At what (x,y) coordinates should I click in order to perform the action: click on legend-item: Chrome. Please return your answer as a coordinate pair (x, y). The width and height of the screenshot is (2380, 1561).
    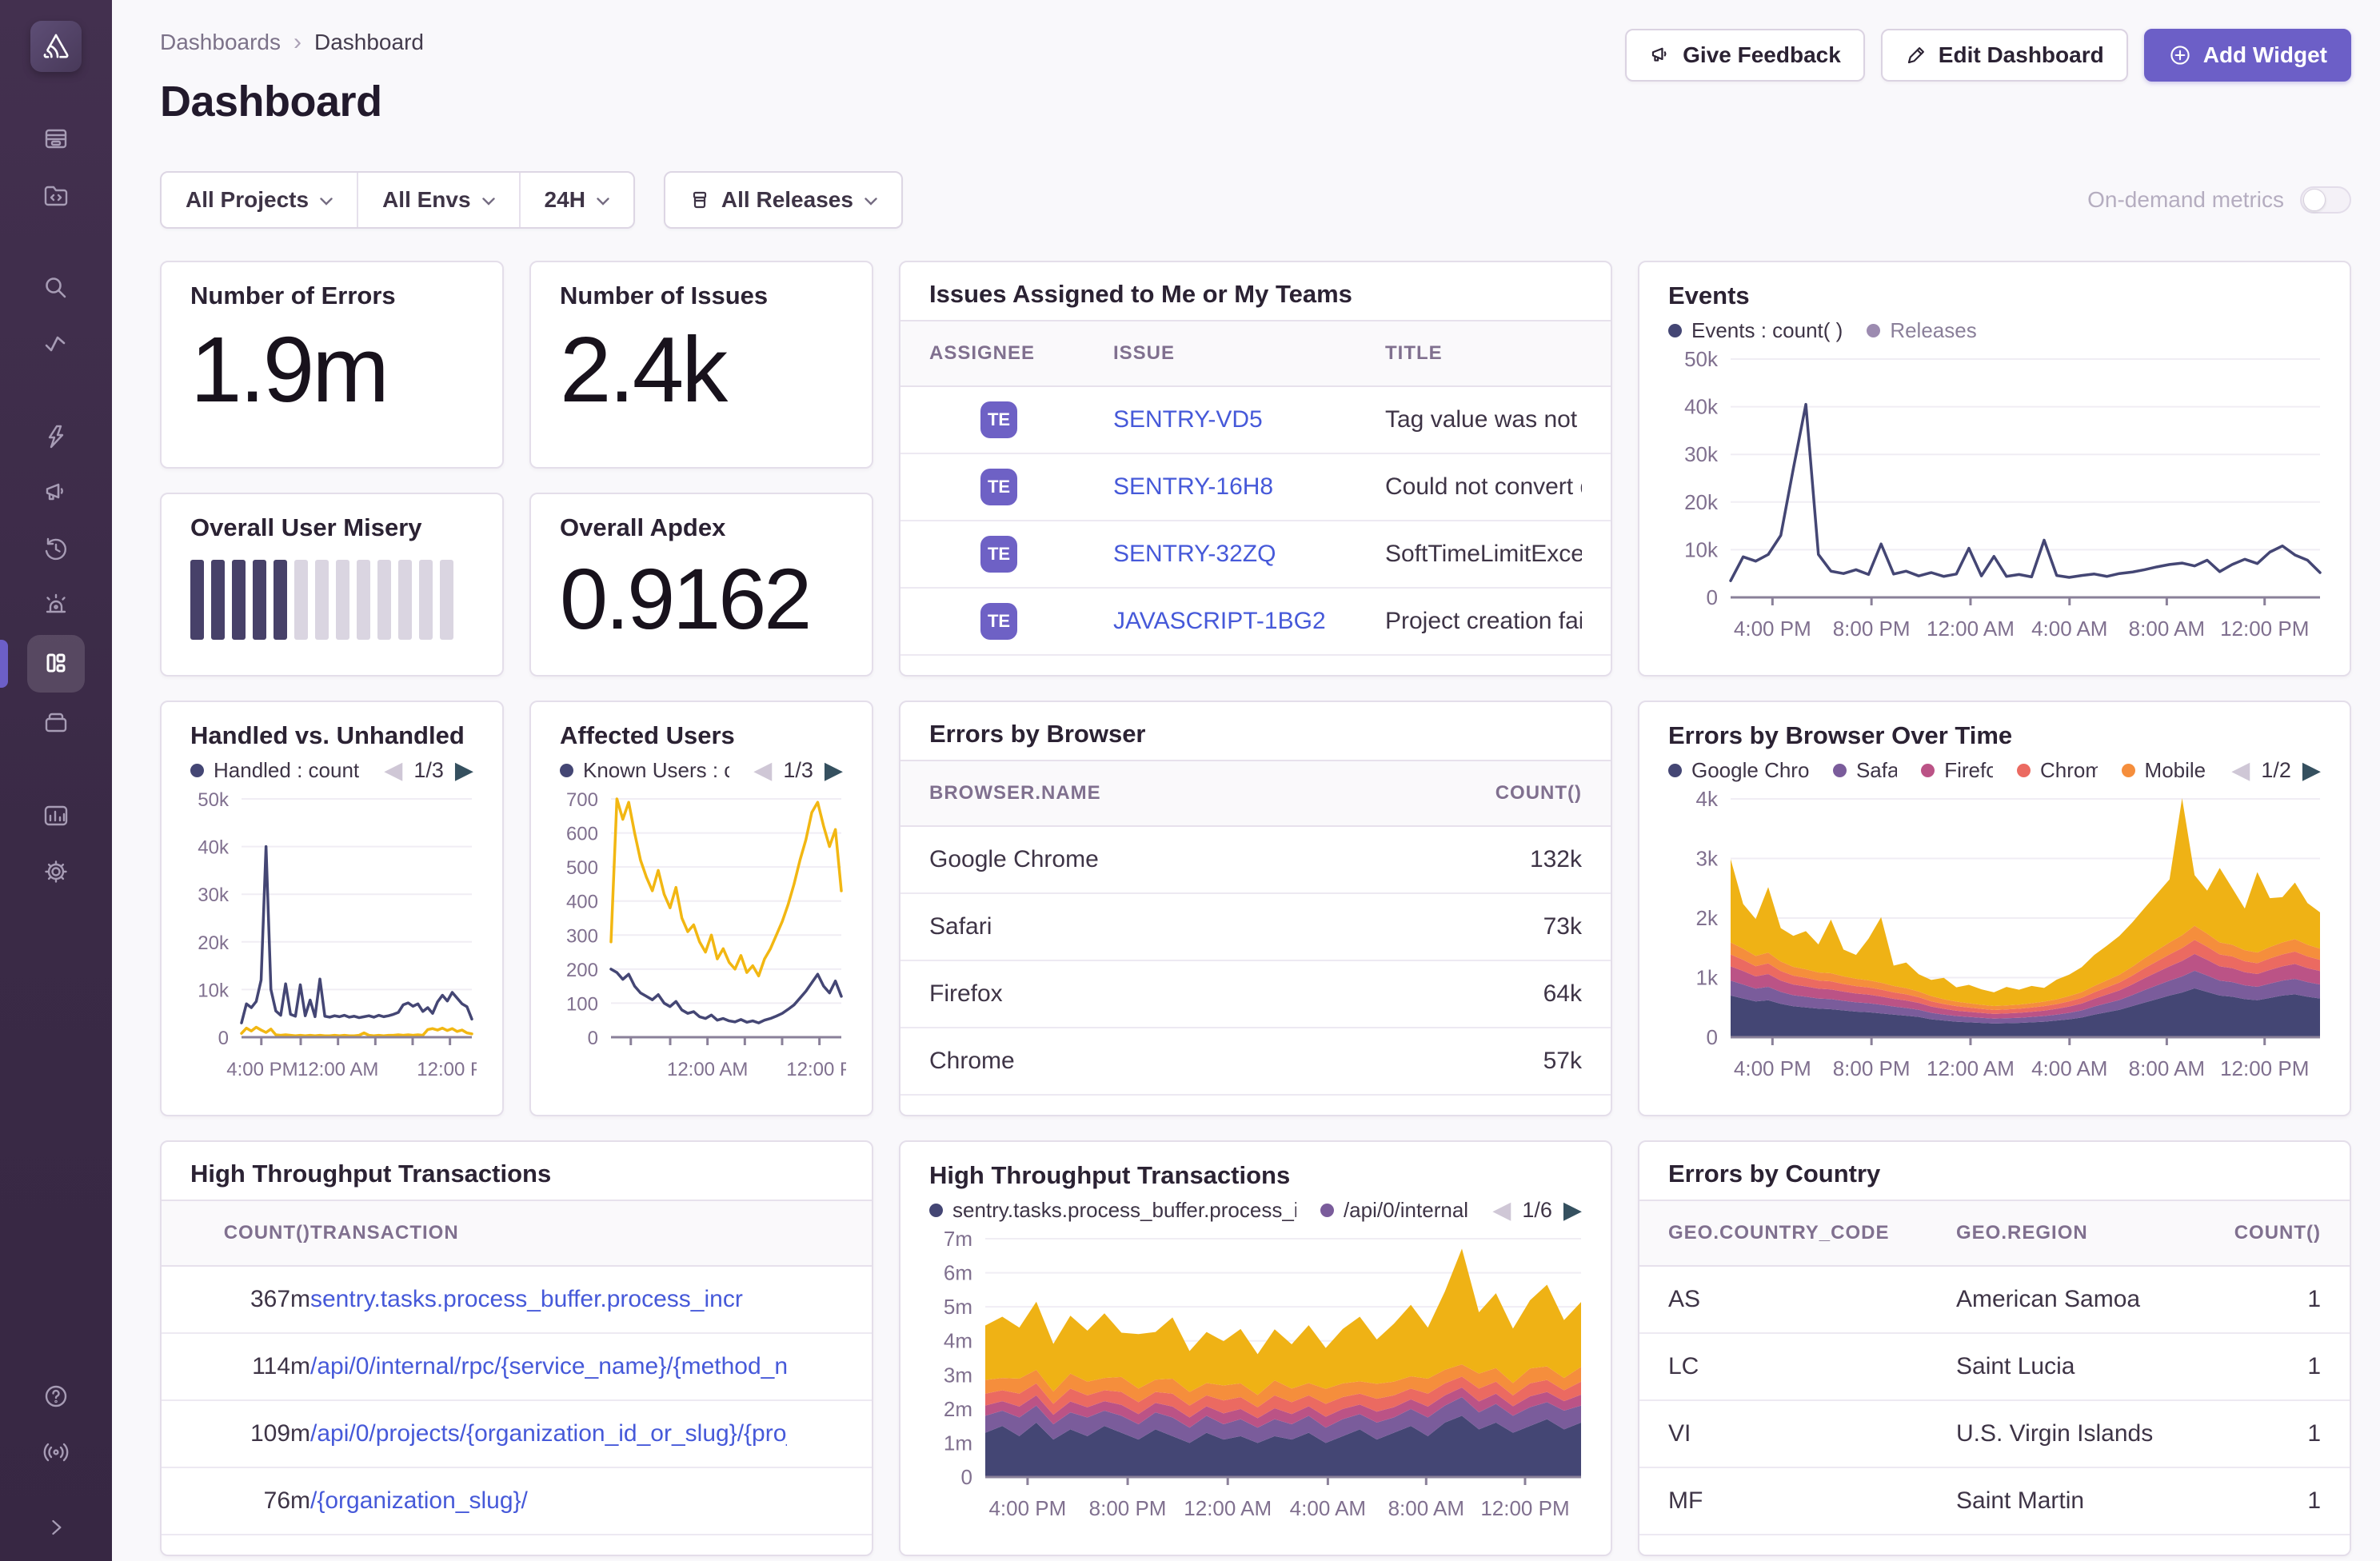
    Looking at the image, I should click on (2057, 770).